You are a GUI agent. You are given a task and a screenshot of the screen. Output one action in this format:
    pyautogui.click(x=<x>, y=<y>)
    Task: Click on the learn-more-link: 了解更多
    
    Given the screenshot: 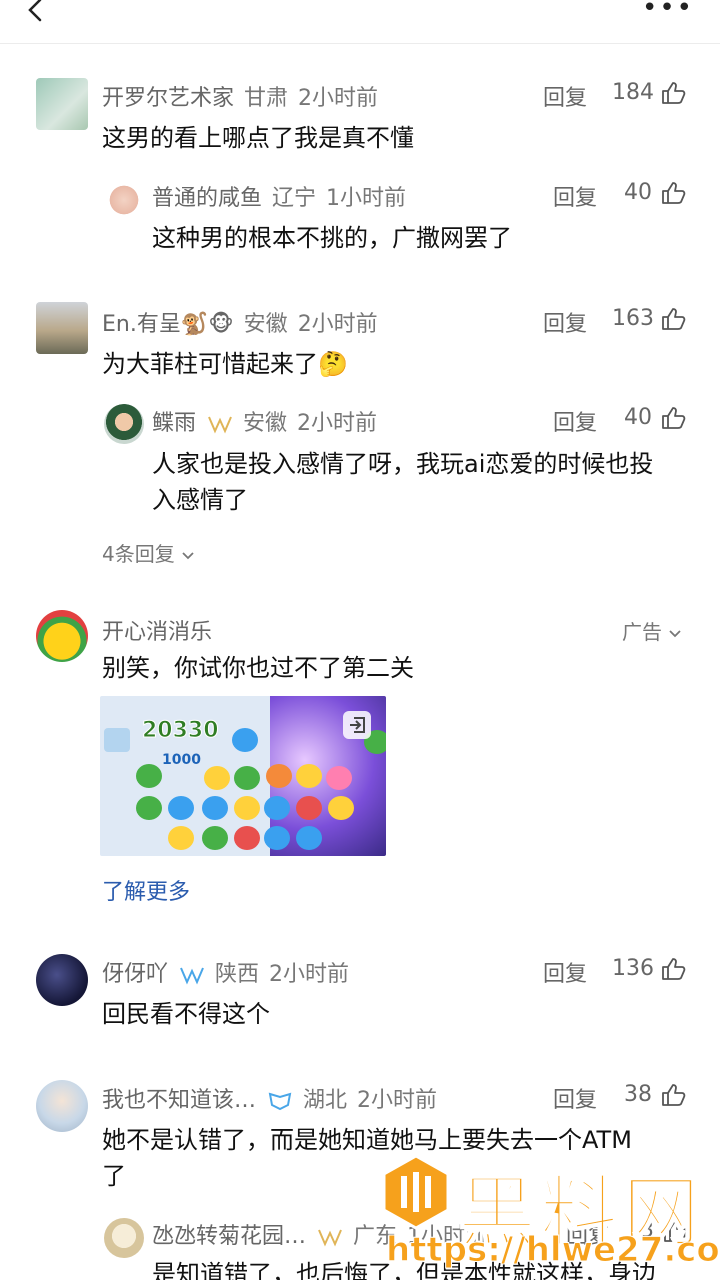 What is the action you would take?
    pyautogui.click(x=146, y=890)
    